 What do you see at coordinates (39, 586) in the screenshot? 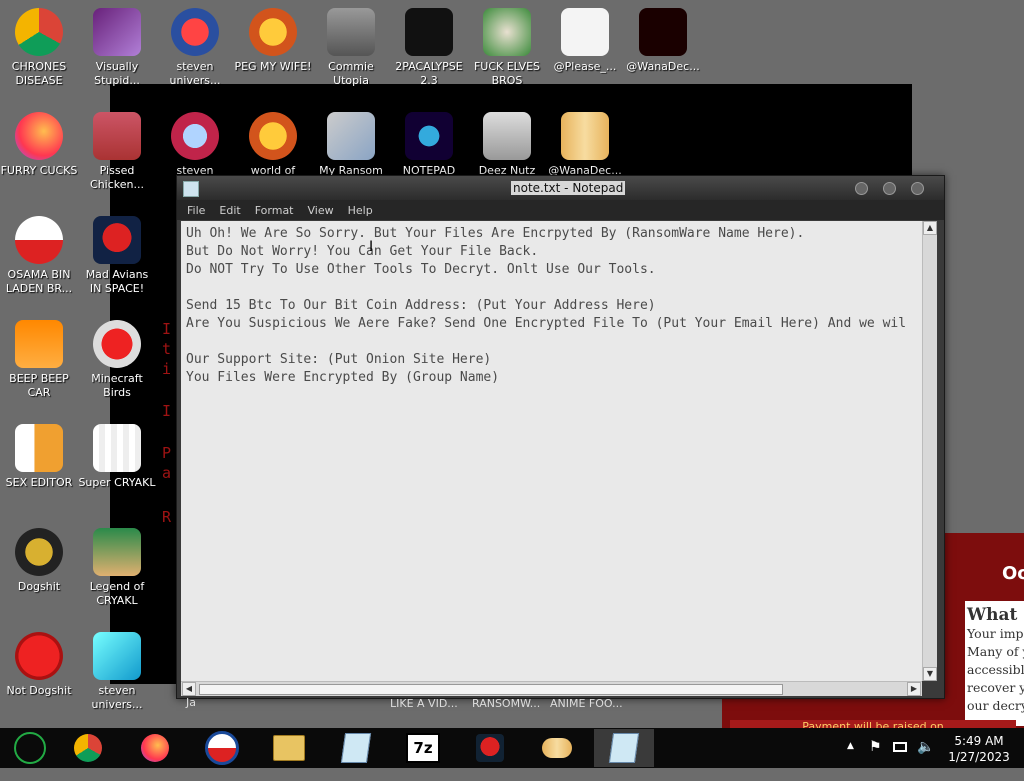
I see `desktop-icon-label: Dogshit` at bounding box center [39, 586].